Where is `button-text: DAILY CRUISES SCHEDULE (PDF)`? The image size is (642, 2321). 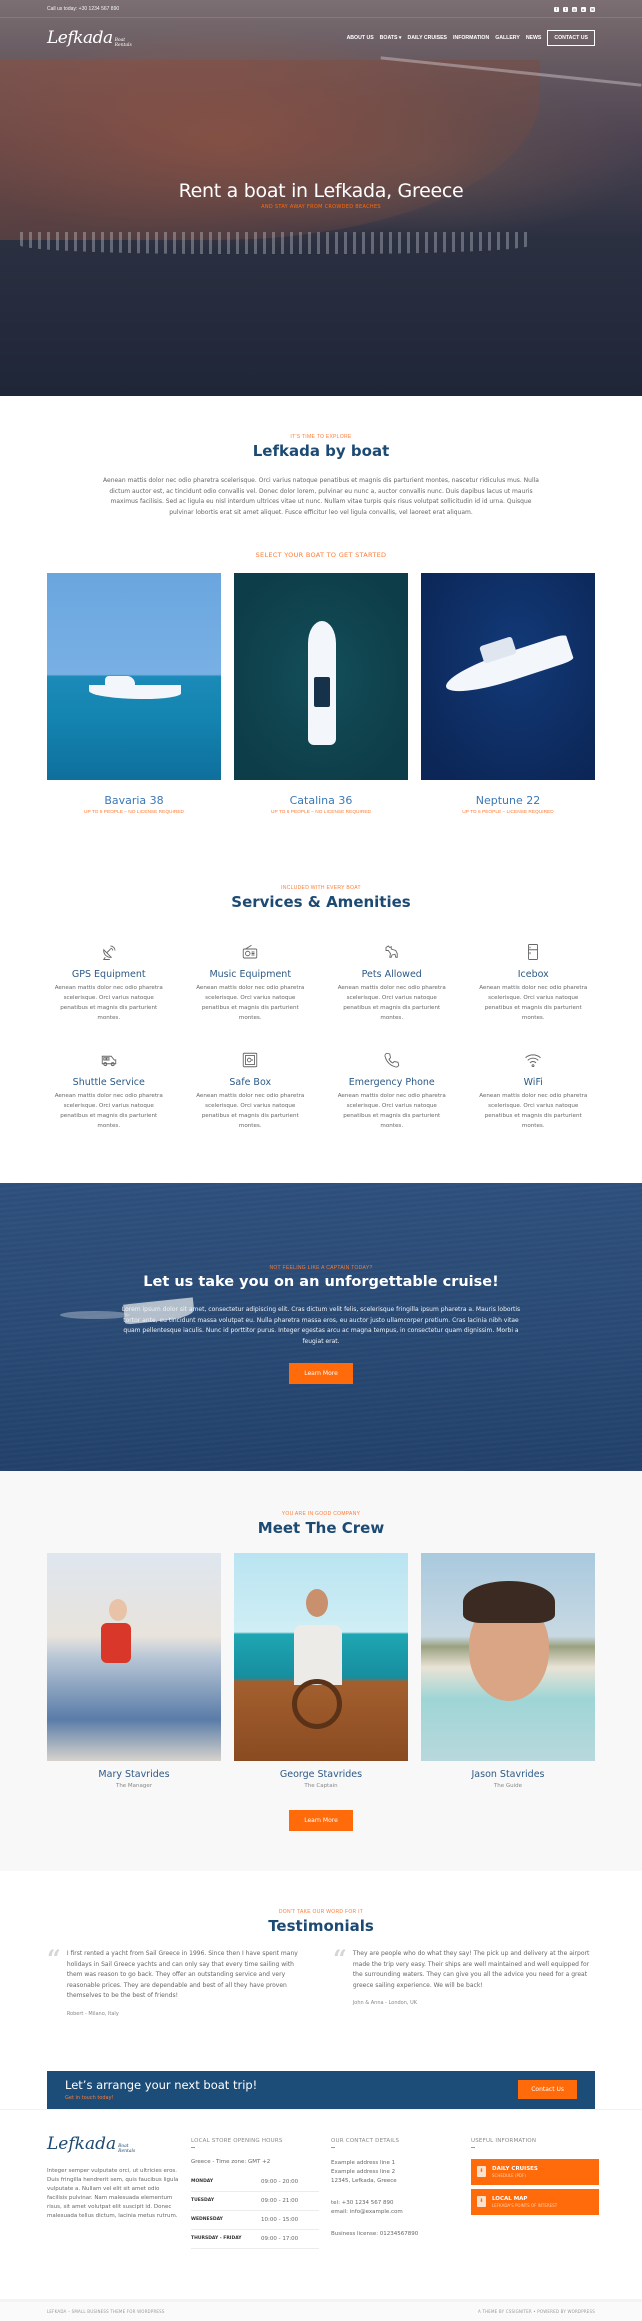 button-text: DAILY CRUISES SCHEDULE (PDF) is located at coordinates (515, 2172).